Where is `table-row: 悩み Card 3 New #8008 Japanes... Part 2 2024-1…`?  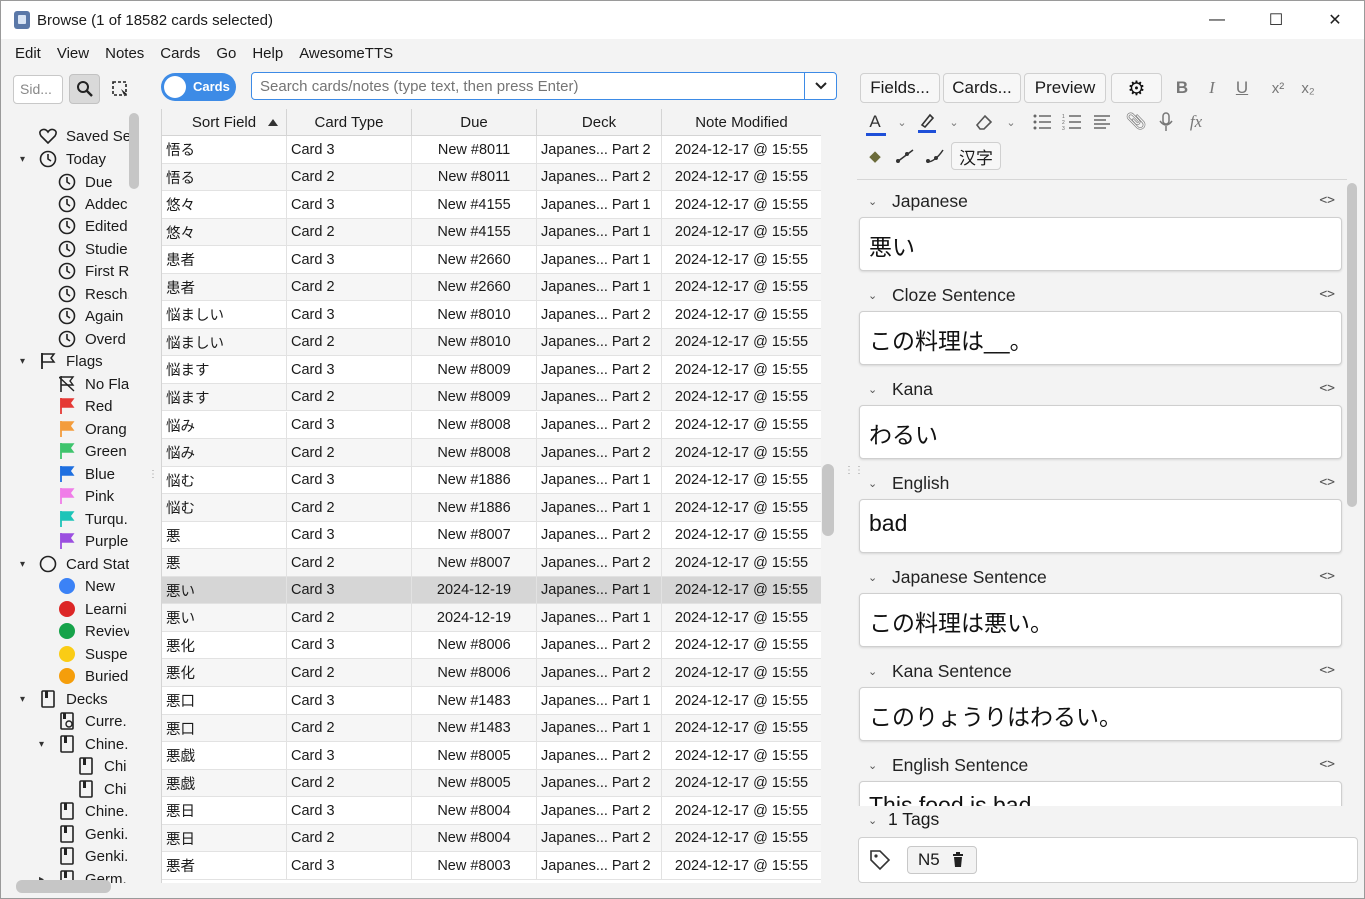
table-row: 悩み Card 3 New #8008 Japanes... Part 2 2024-1… is located at coordinates (491, 425).